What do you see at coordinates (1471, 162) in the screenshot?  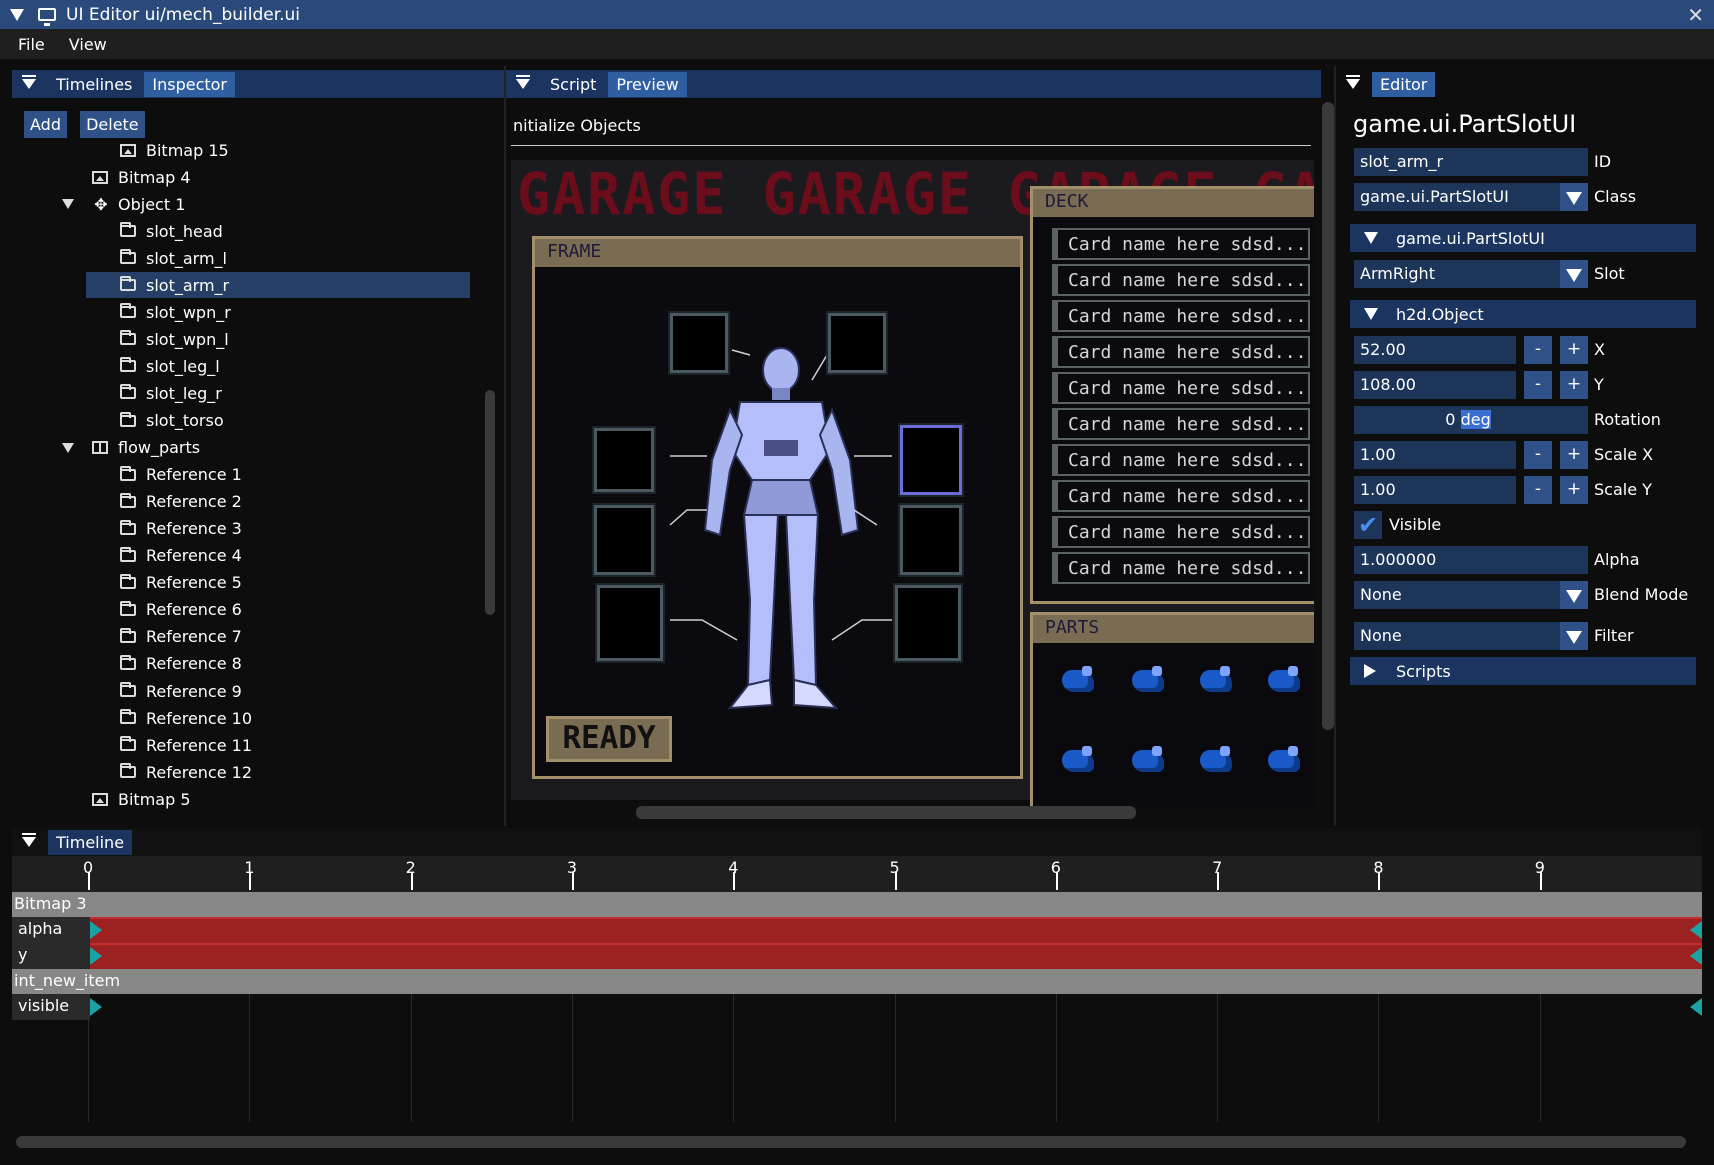 I see `id-field: slot_arm_r` at bounding box center [1471, 162].